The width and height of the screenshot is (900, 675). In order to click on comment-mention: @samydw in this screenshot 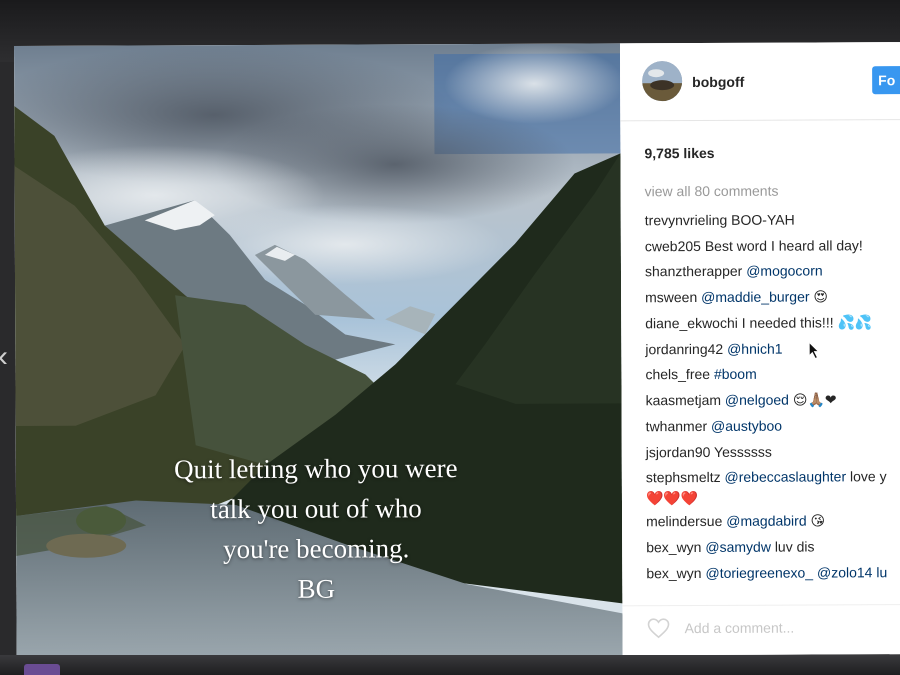, I will do `click(738, 547)`.